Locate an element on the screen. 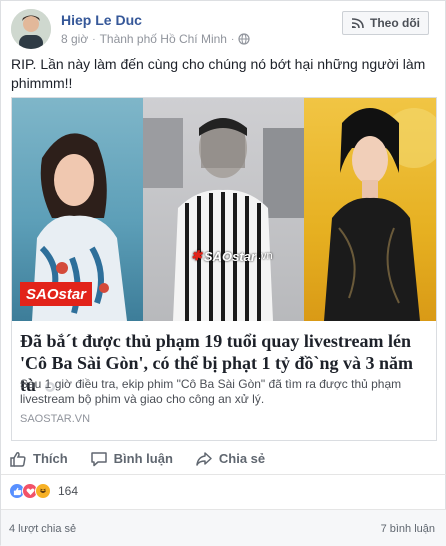  saostar-logo-text: SAOstar is located at coordinates (229, 256).